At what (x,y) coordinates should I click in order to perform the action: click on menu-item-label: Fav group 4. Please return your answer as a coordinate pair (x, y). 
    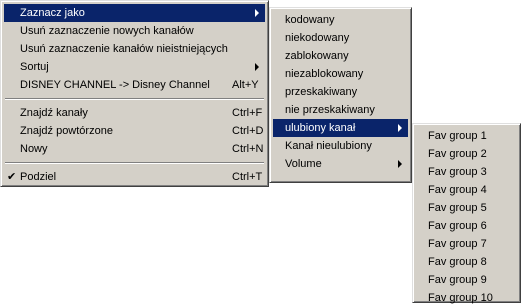
    Looking at the image, I should click on (457, 190).